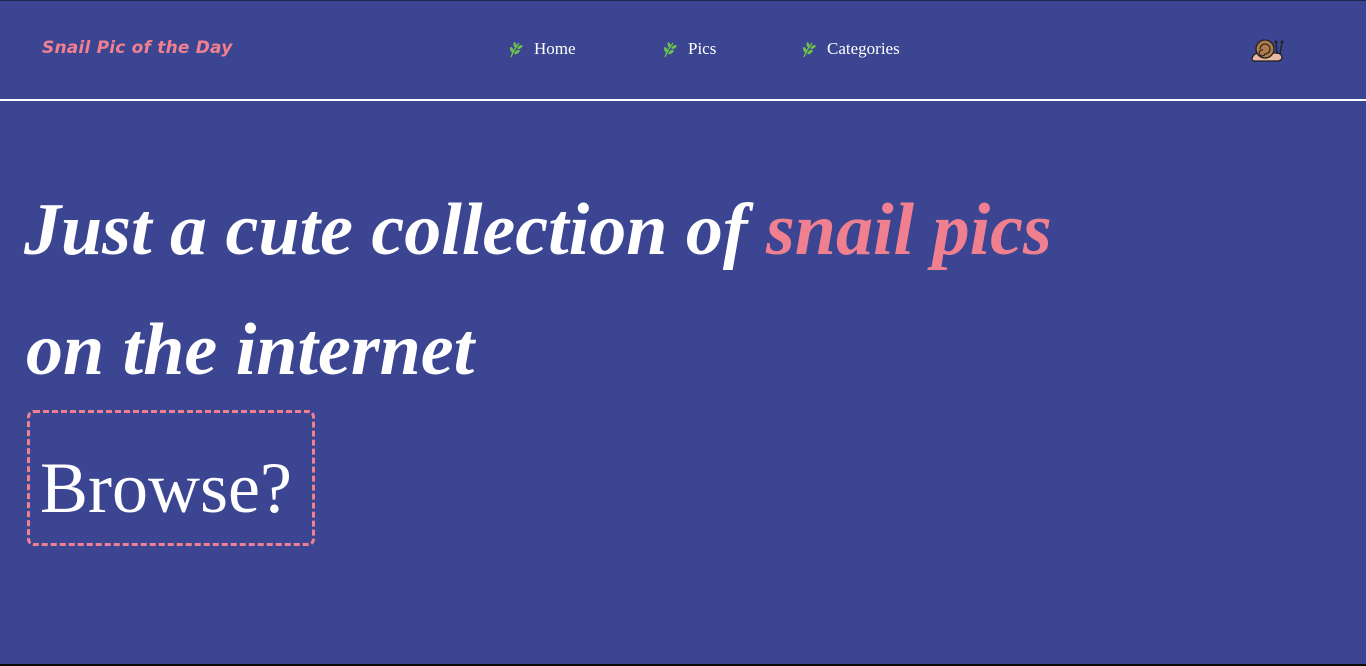 Image resolution: width=1366 pixels, height=666 pixels. Describe the element at coordinates (702, 48) in the screenshot. I see `nav-link-pics-label: Pics` at that location.